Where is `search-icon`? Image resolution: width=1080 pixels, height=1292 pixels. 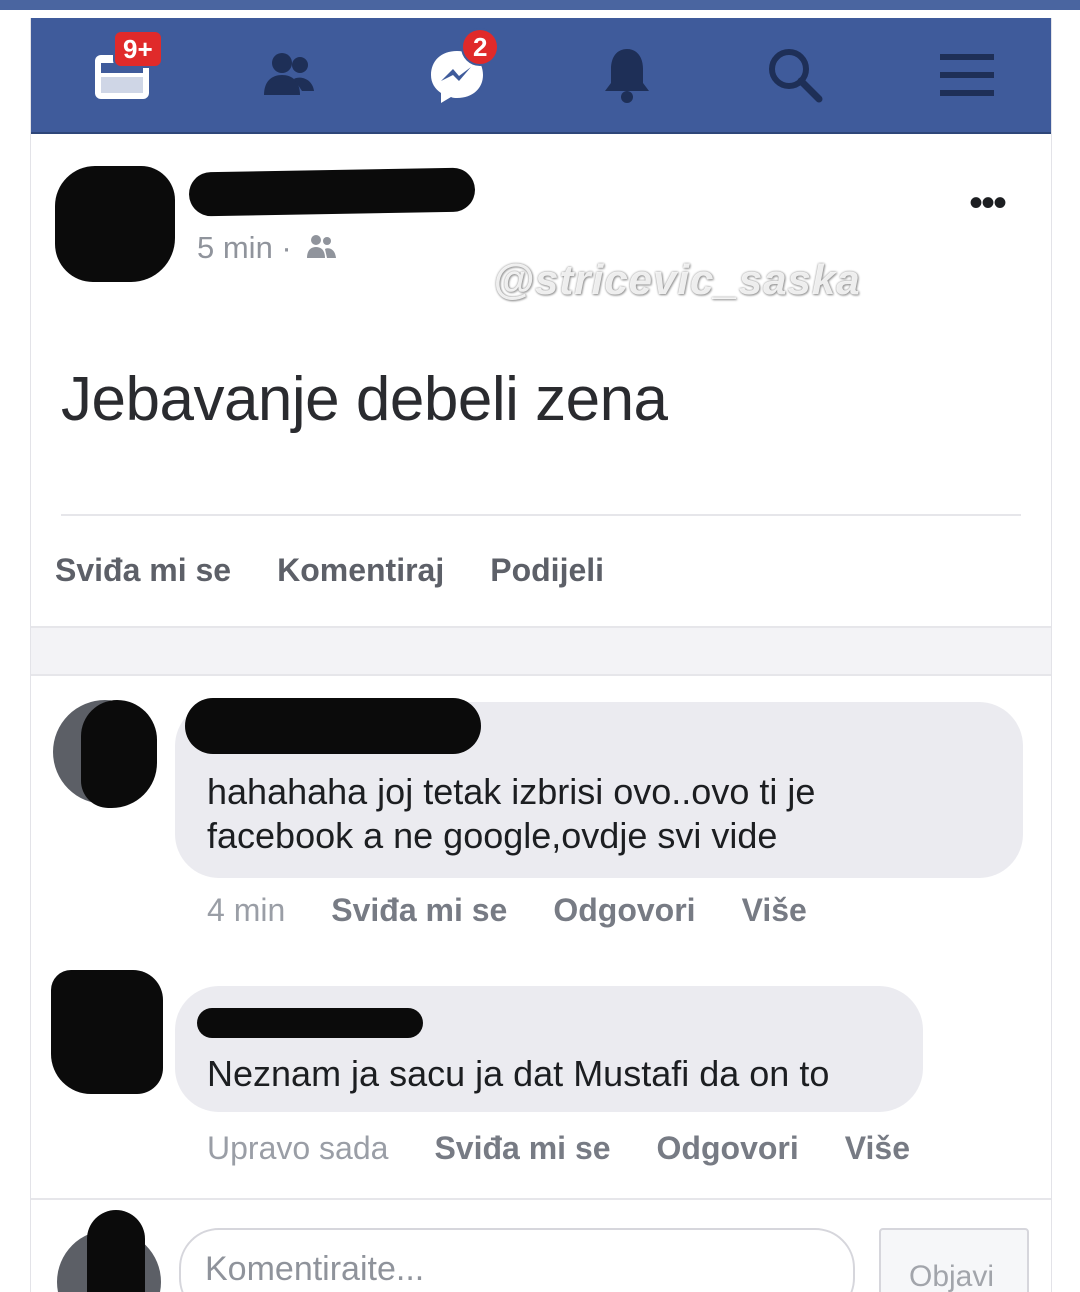
search-icon is located at coordinates (796, 76).